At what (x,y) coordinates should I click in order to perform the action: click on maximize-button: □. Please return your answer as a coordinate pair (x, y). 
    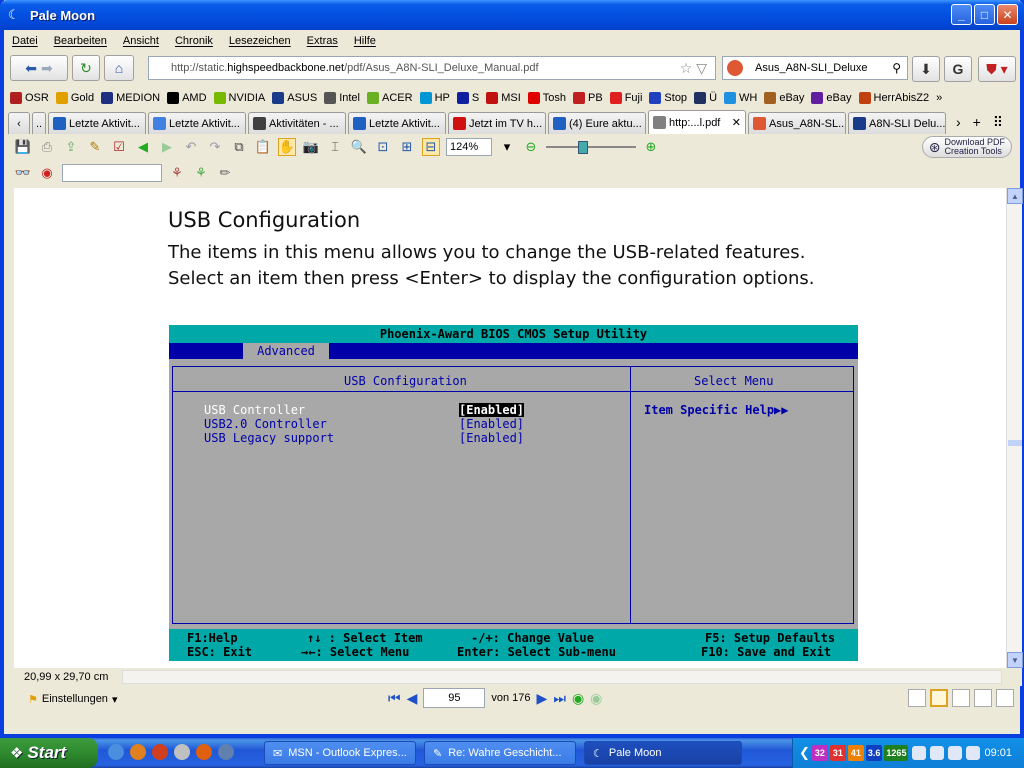
    Looking at the image, I should click on (984, 14).